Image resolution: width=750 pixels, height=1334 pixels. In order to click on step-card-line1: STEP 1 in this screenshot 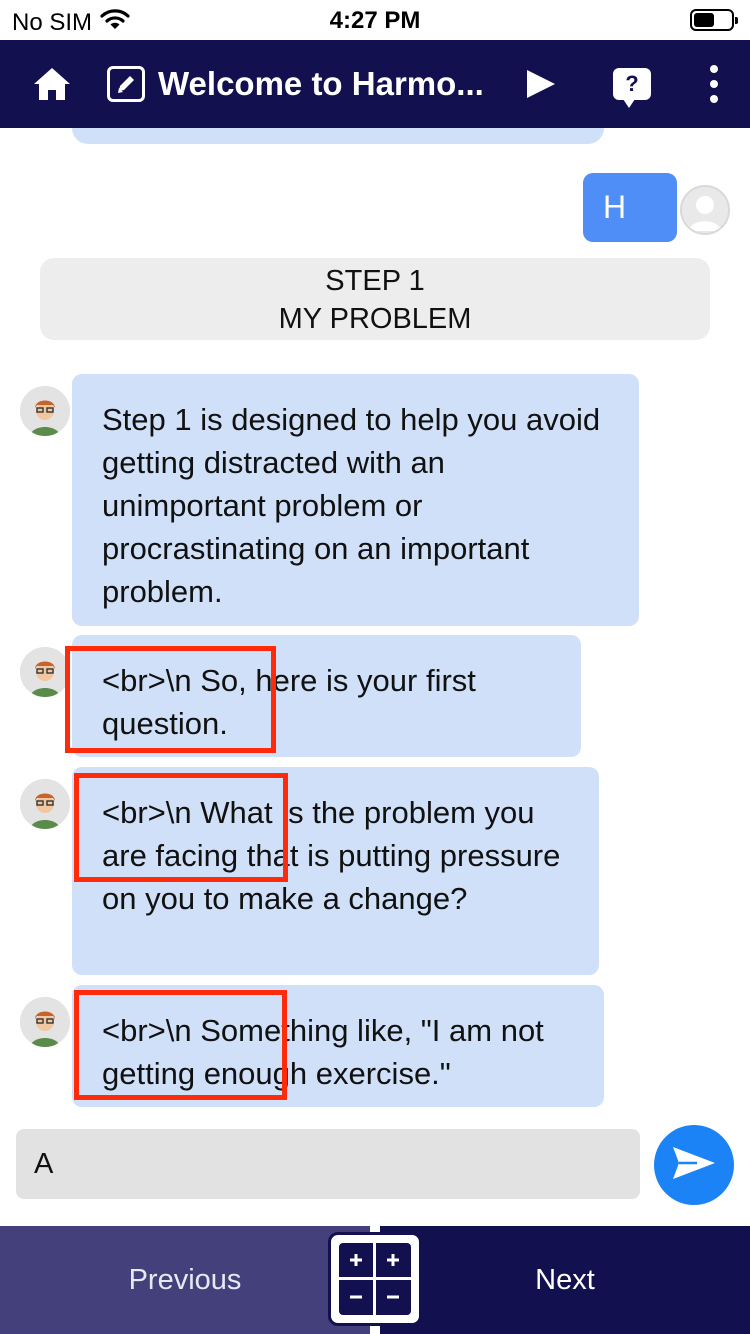, I will do `click(375, 281)`.